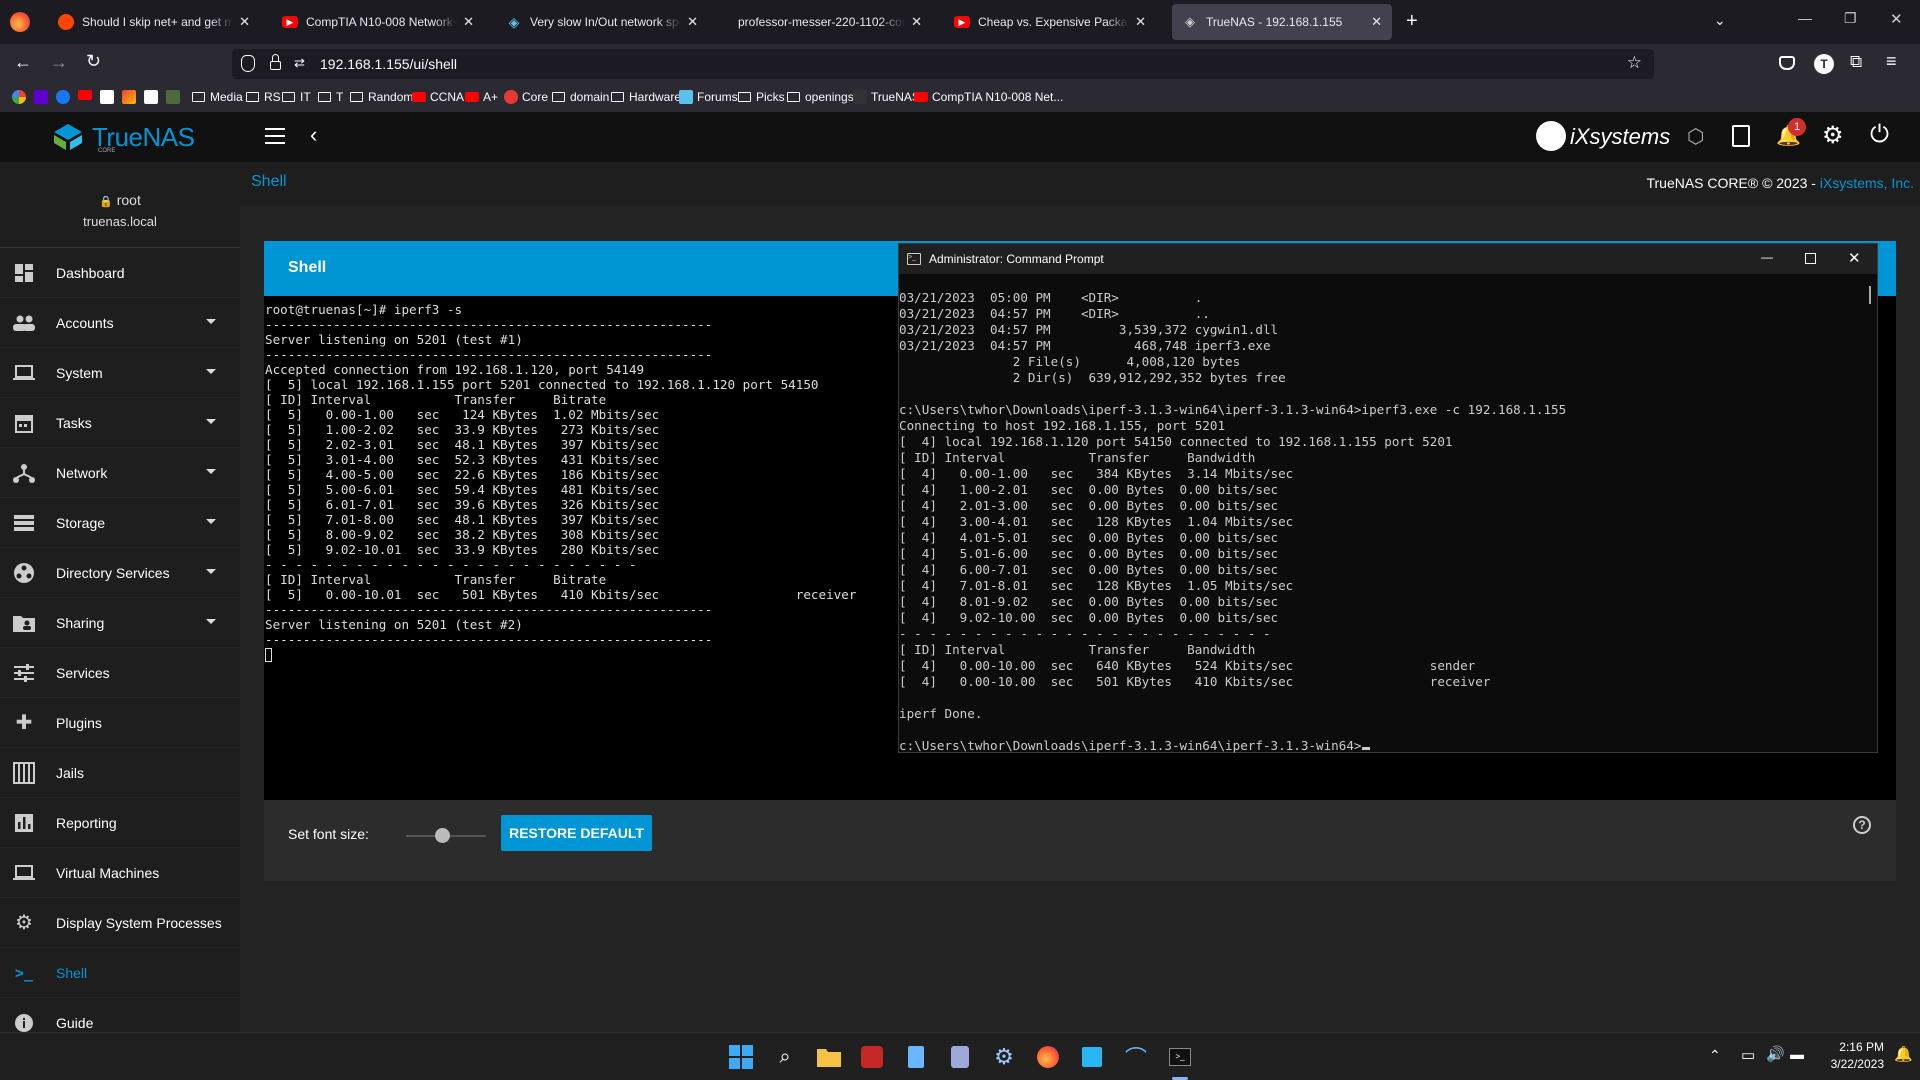  I want to click on lock-icon, so click(275, 65).